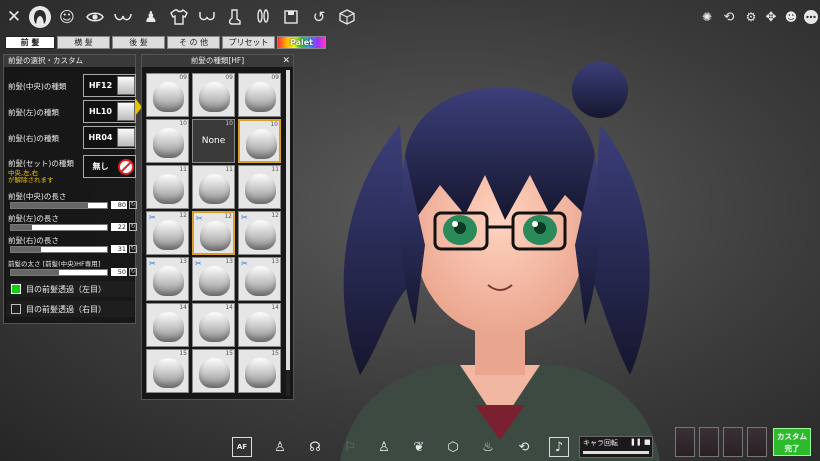 The image size is (820, 461). What do you see at coordinates (453, 447) in the screenshot?
I see `cube-icon: ⬡` at bounding box center [453, 447].